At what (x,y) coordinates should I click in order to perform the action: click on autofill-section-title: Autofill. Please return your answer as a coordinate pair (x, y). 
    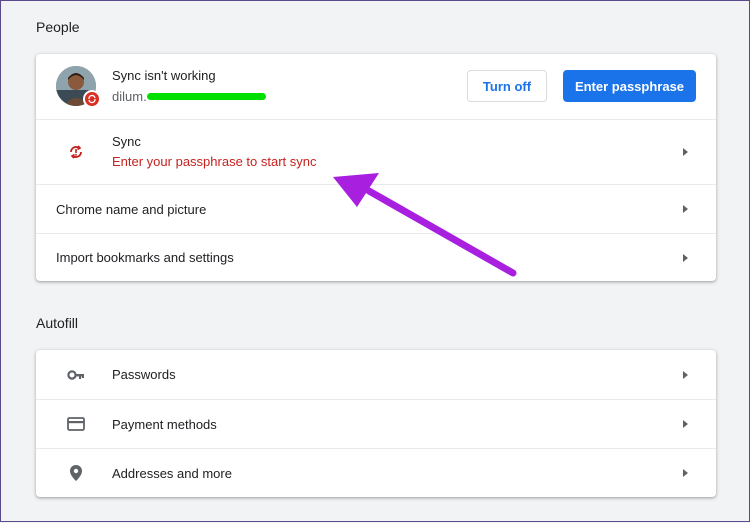
    Looking at the image, I should click on (57, 323).